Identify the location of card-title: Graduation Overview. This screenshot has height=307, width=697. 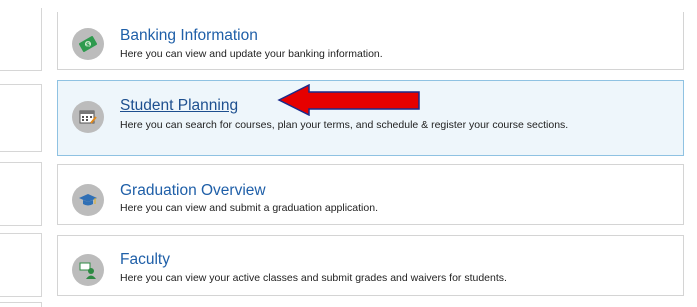
(193, 191).